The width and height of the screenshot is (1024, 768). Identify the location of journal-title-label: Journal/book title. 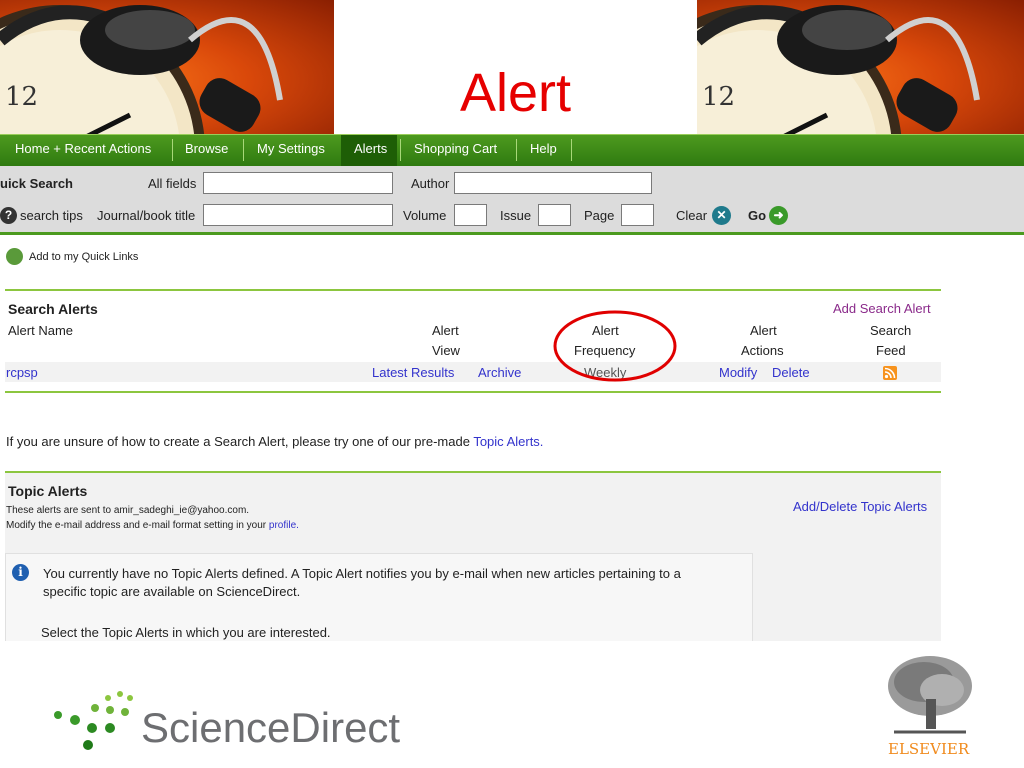
(146, 215).